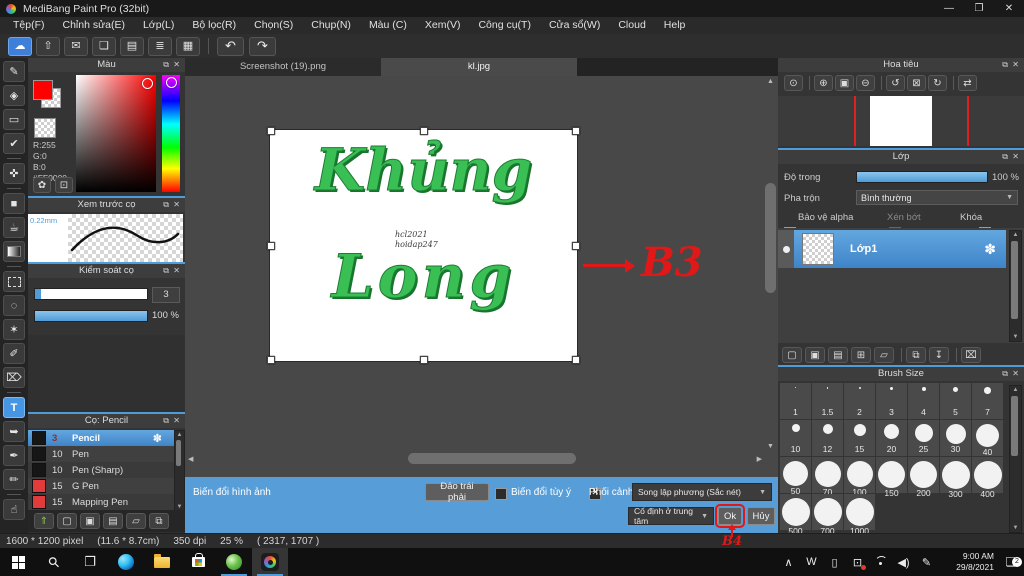 This screenshot has width=1024, height=576. I want to click on tool-select, so click(14, 281).